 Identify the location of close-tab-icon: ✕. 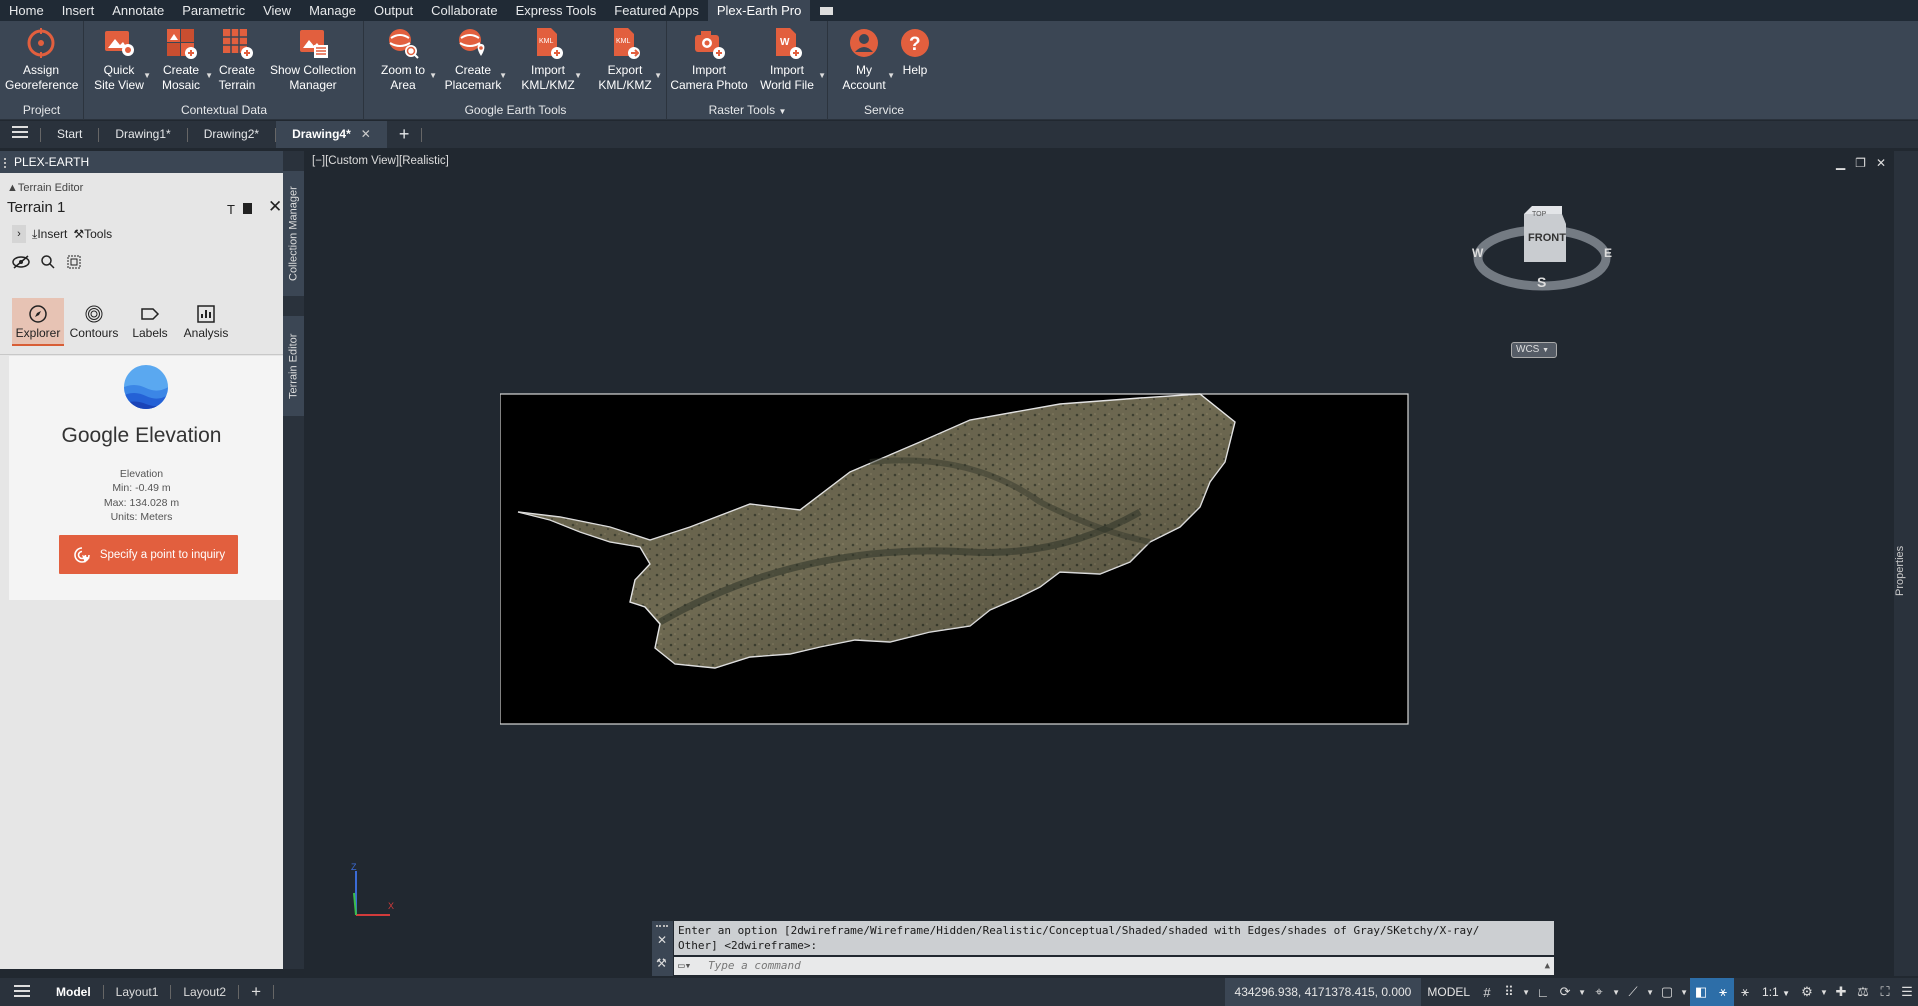
(366, 134).